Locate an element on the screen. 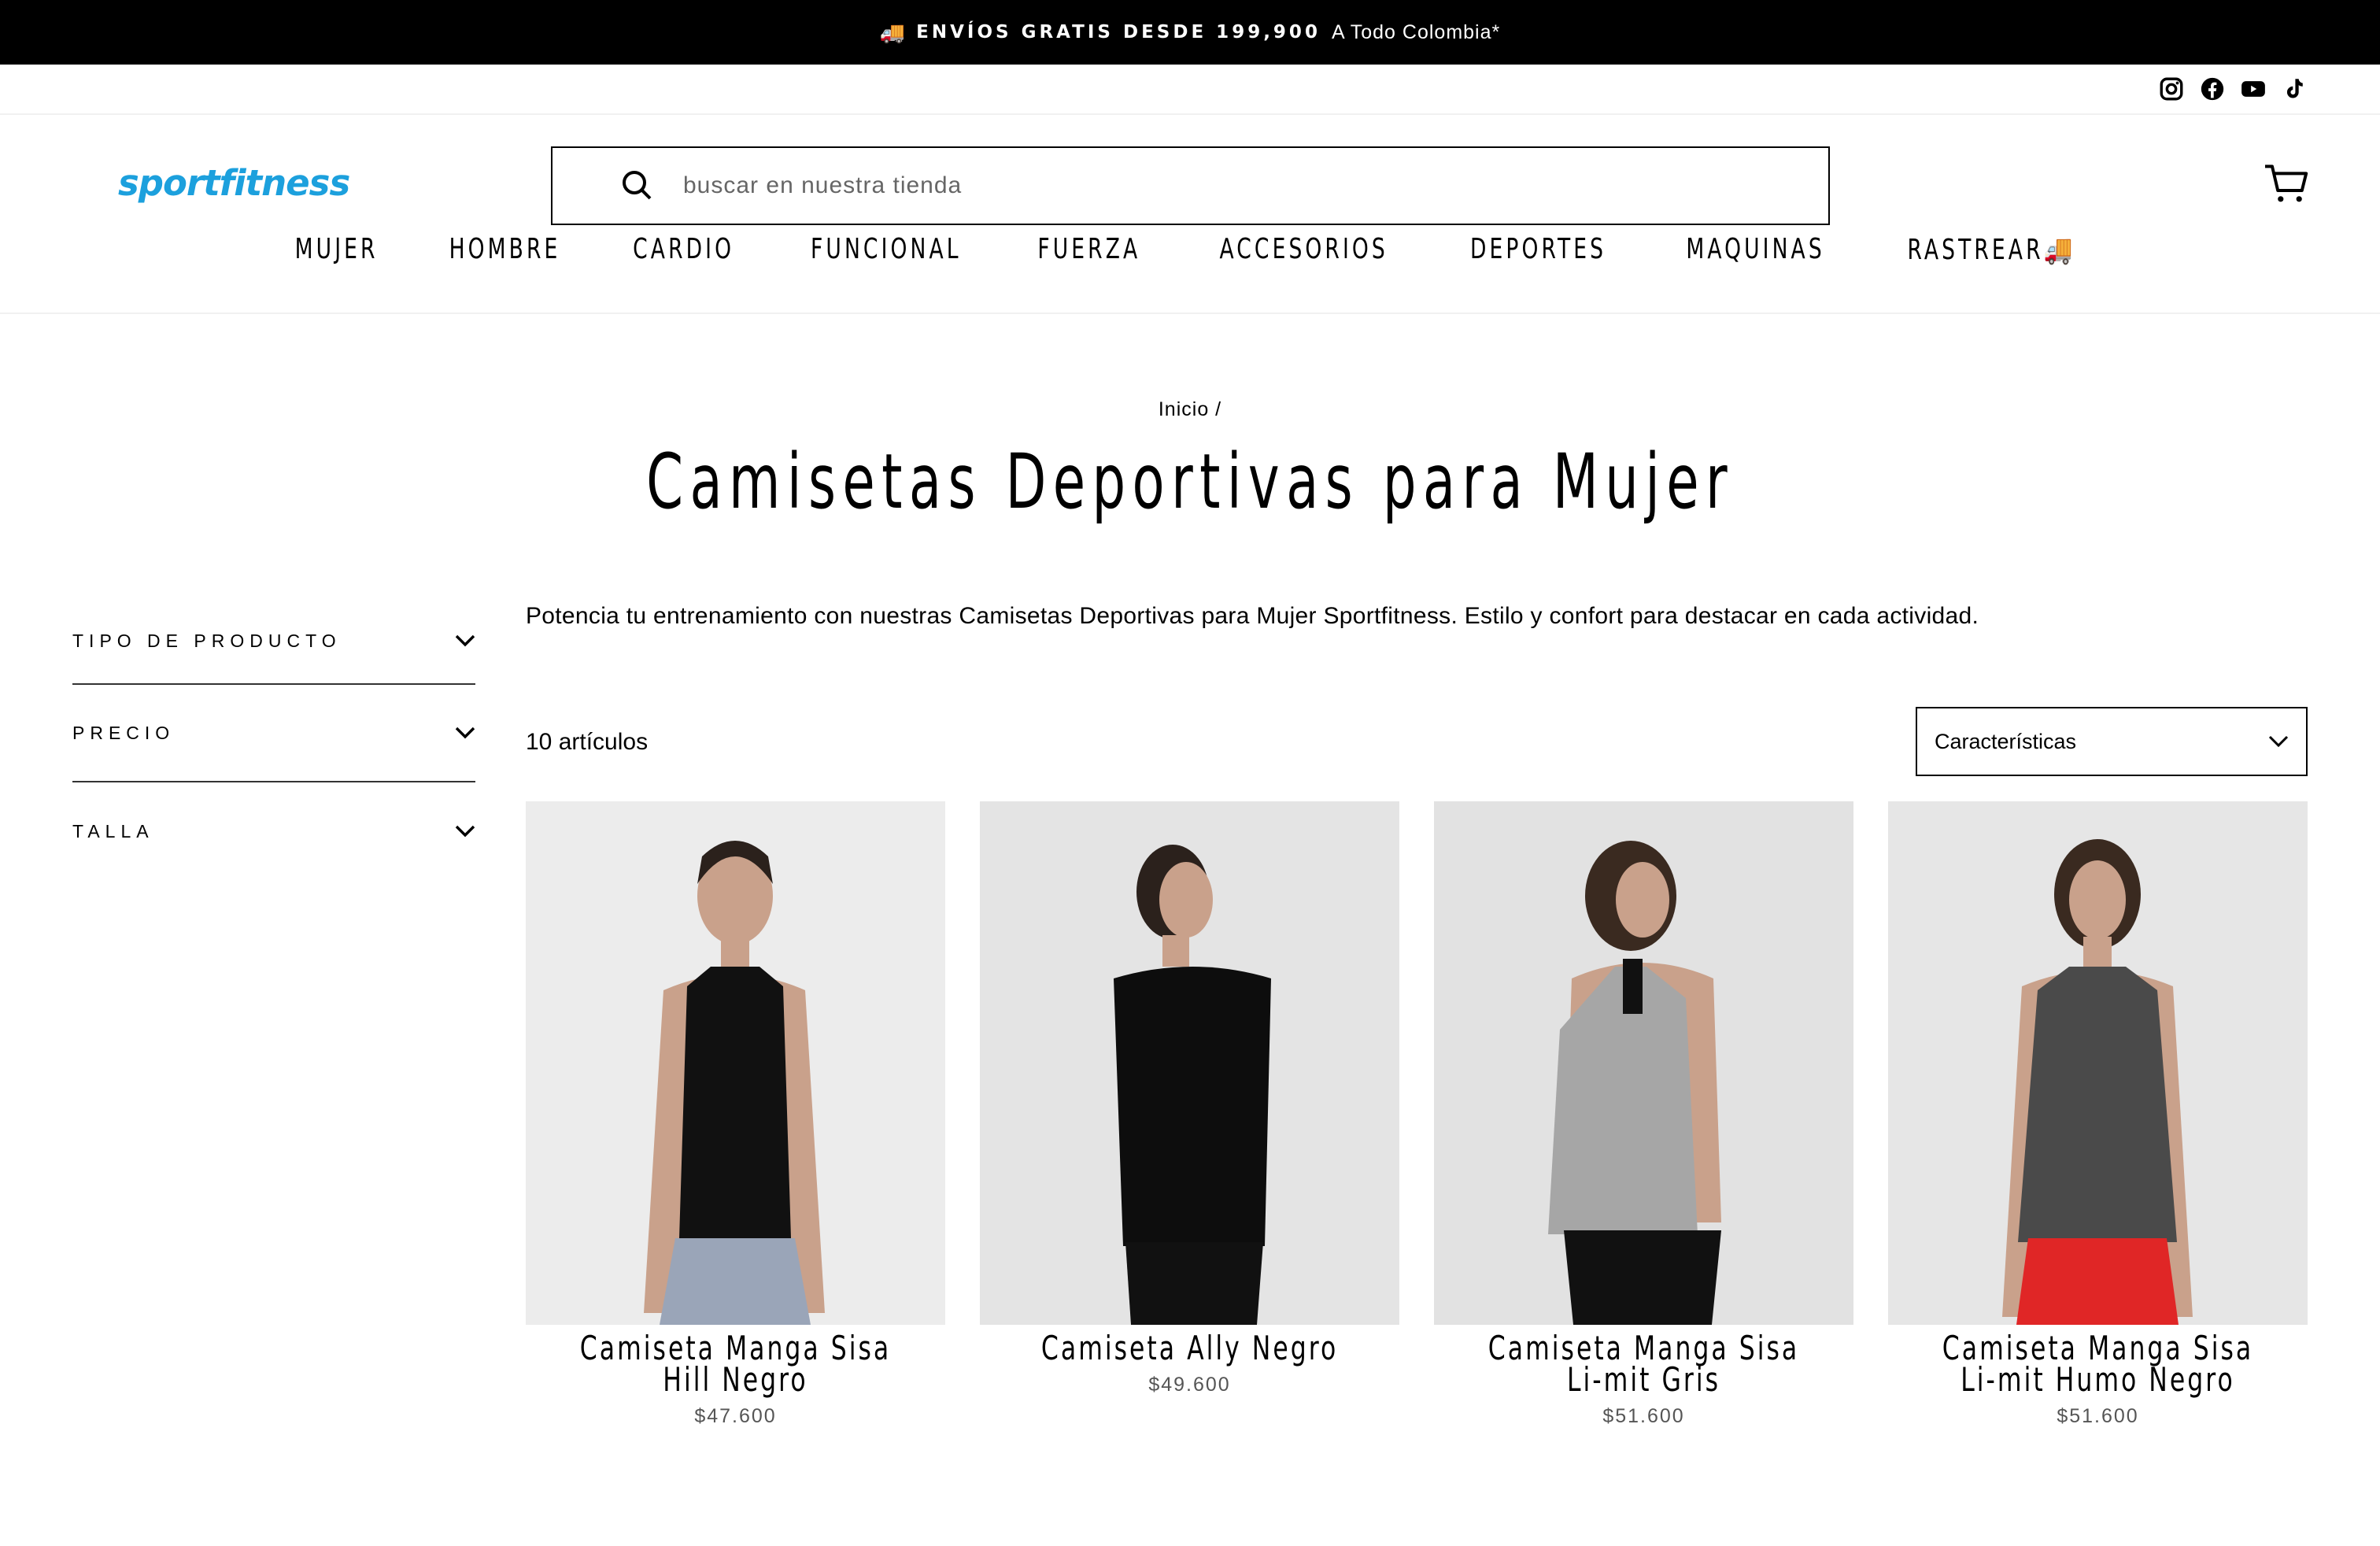 This screenshot has width=2380, height=1546. filter-label: TALLA is located at coordinates (113, 831).